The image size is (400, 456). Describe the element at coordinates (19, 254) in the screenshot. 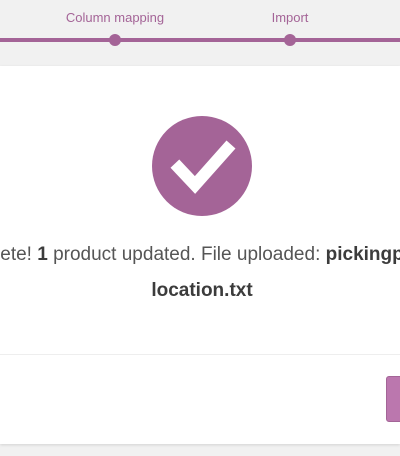

I see `message-prefix: ete!` at that location.